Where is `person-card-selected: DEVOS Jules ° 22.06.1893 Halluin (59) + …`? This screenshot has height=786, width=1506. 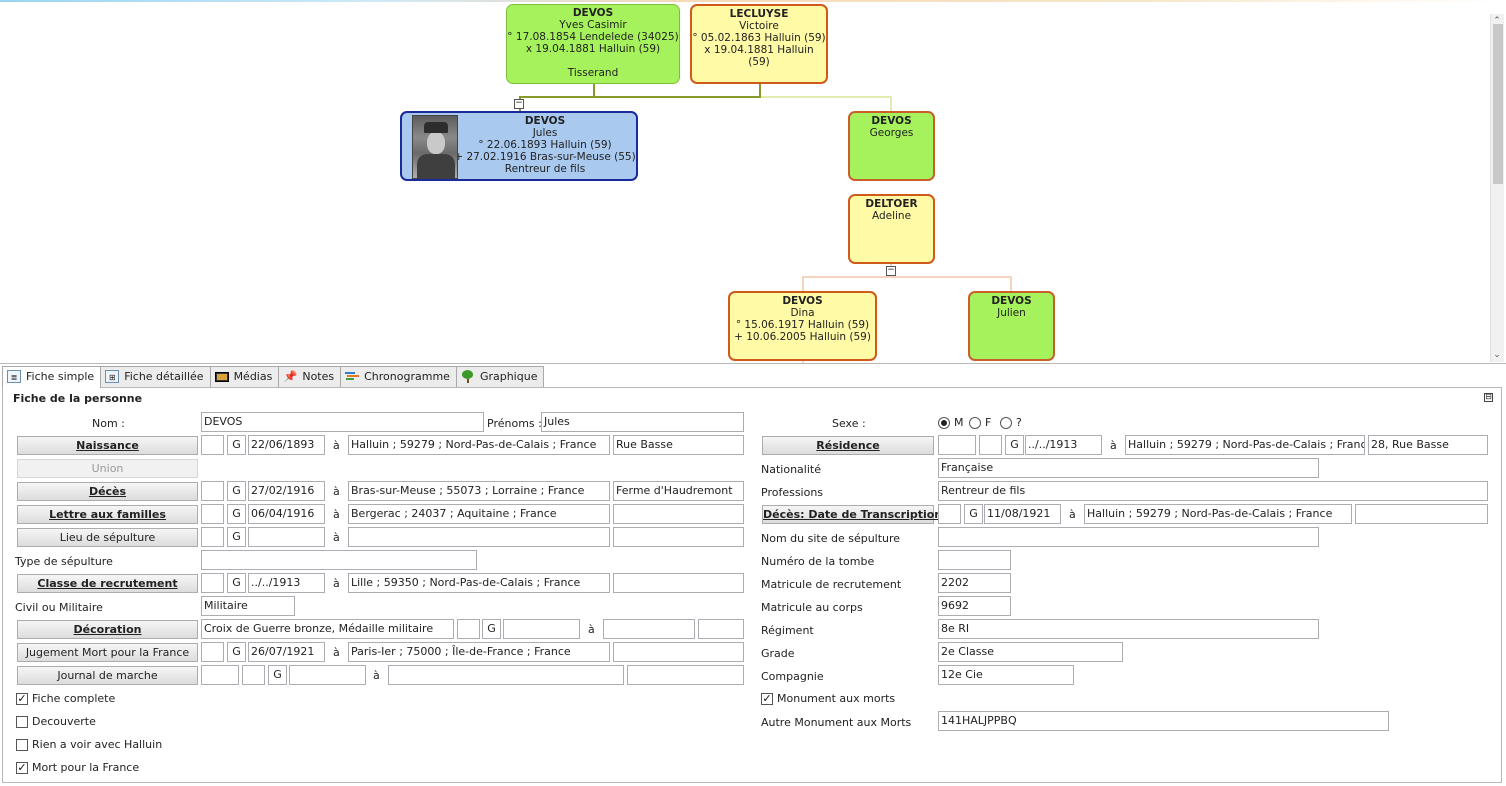 person-card-selected: DEVOS Jules ° 22.06.1893 Halluin (59) + … is located at coordinates (519, 146).